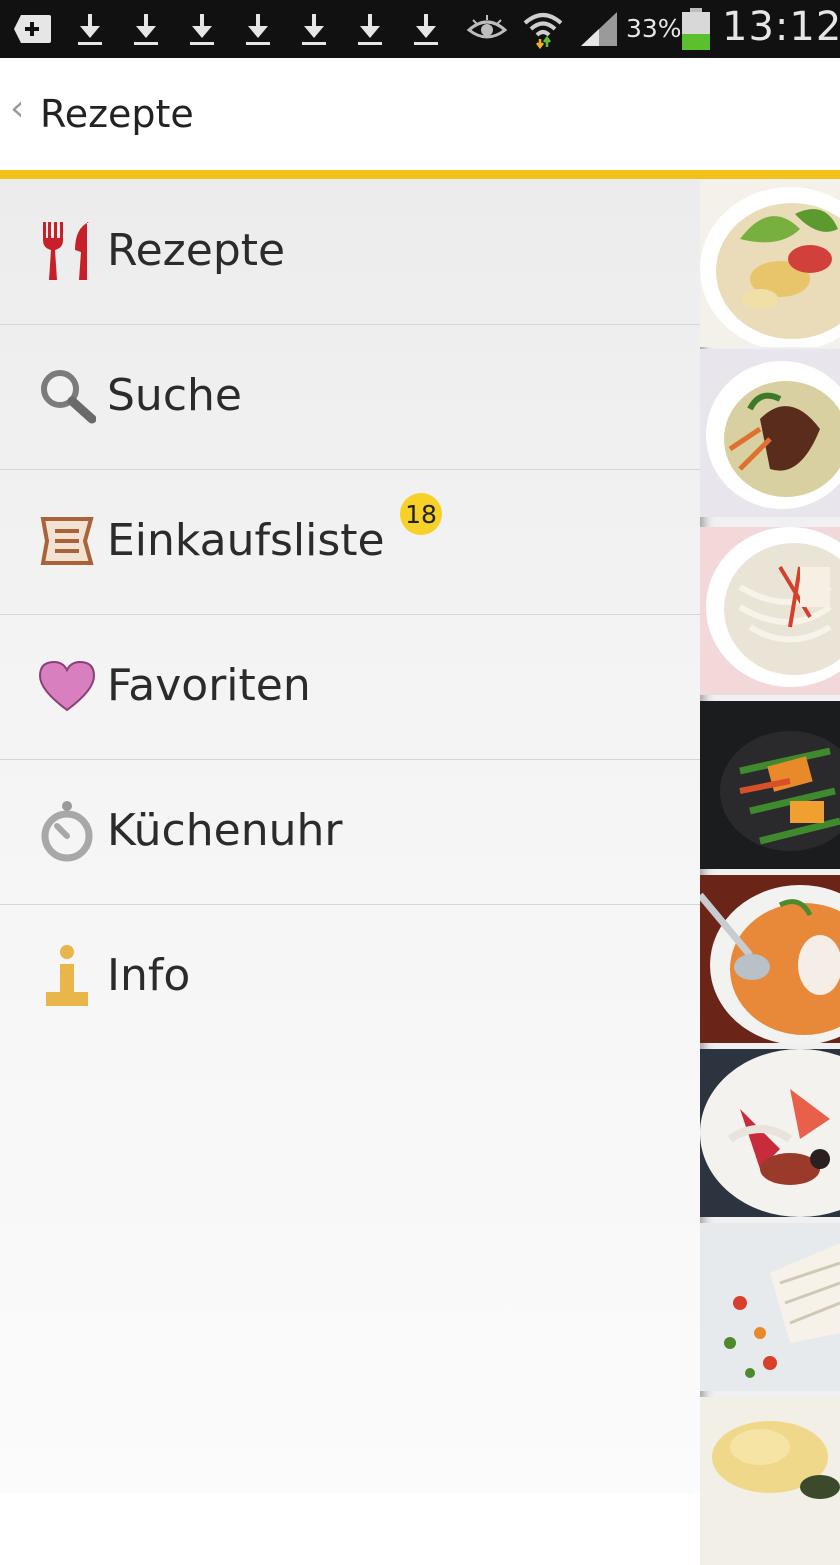  I want to click on app-title: Rezepte, so click(117, 114).